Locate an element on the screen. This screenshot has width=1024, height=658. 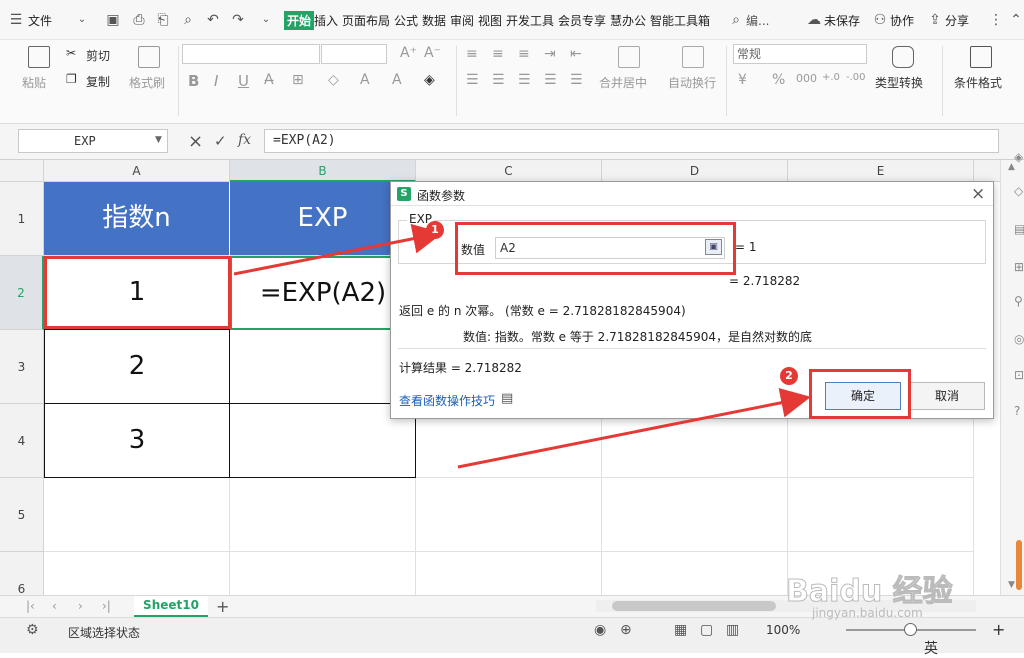
tab-developer: 开发工具 is located at coordinates (530, 20).